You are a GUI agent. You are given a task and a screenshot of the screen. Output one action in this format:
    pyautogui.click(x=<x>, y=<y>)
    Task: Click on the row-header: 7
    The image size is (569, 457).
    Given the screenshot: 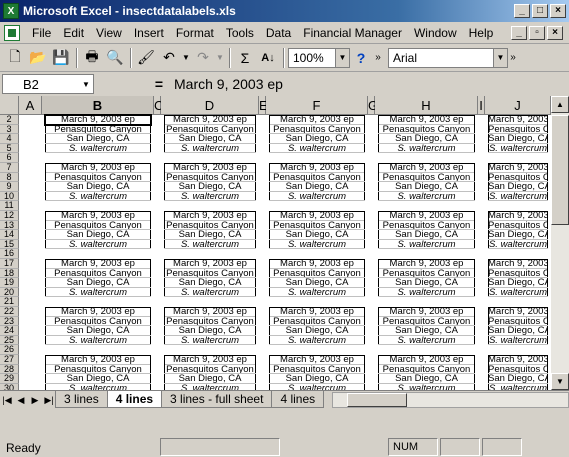 What is the action you would take?
    pyautogui.click(x=9, y=168)
    